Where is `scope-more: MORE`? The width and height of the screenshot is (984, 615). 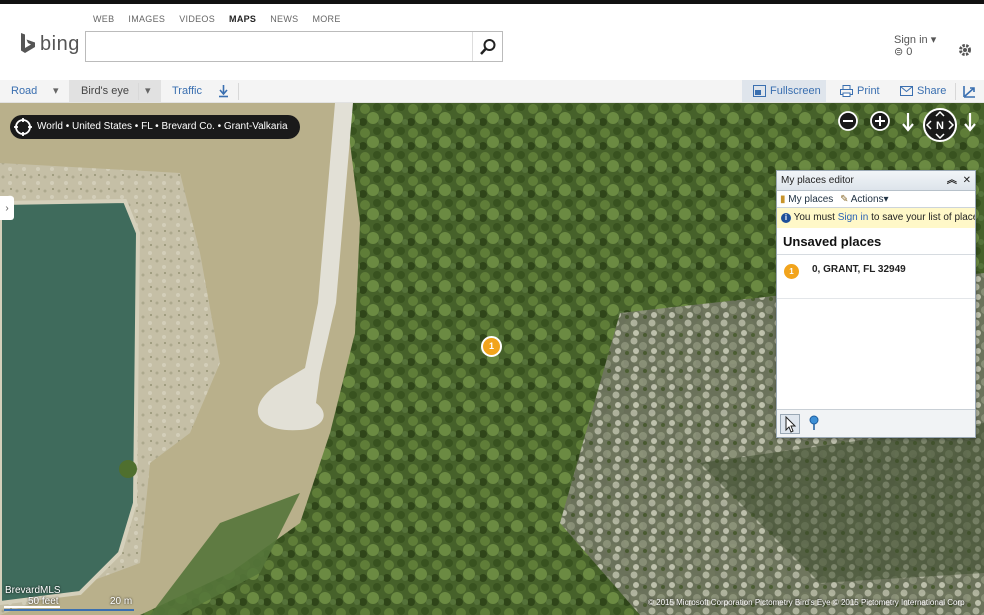
scope-more: MORE is located at coordinates (326, 19).